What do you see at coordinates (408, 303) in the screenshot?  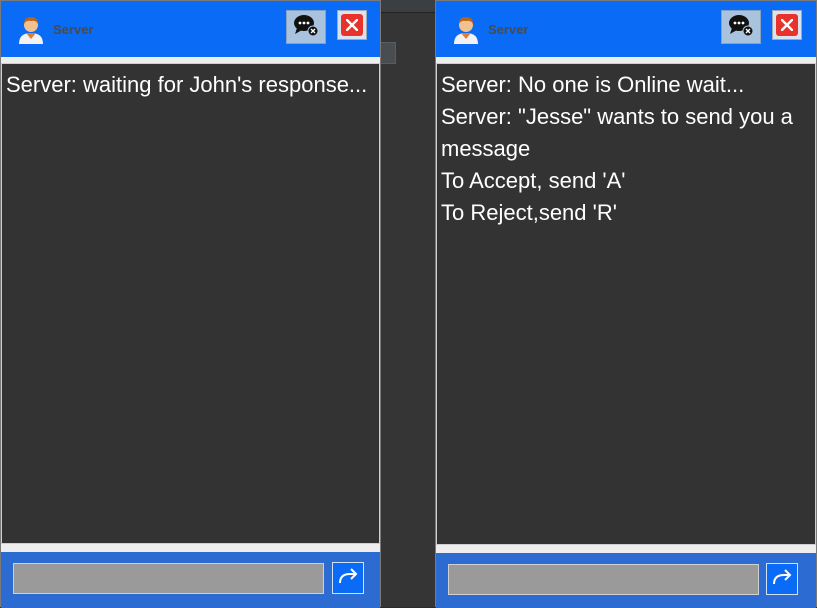 I see `background-ide` at bounding box center [408, 303].